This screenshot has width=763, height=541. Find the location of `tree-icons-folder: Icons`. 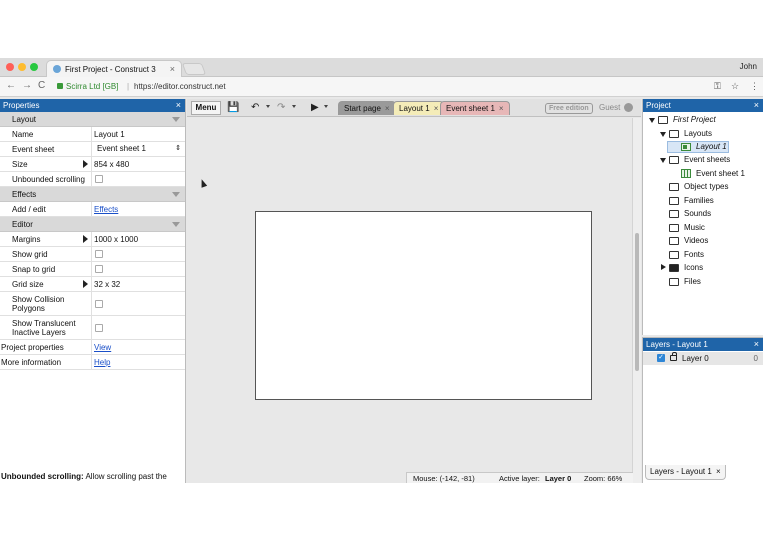

tree-icons-folder: Icons is located at coordinates (693, 267).